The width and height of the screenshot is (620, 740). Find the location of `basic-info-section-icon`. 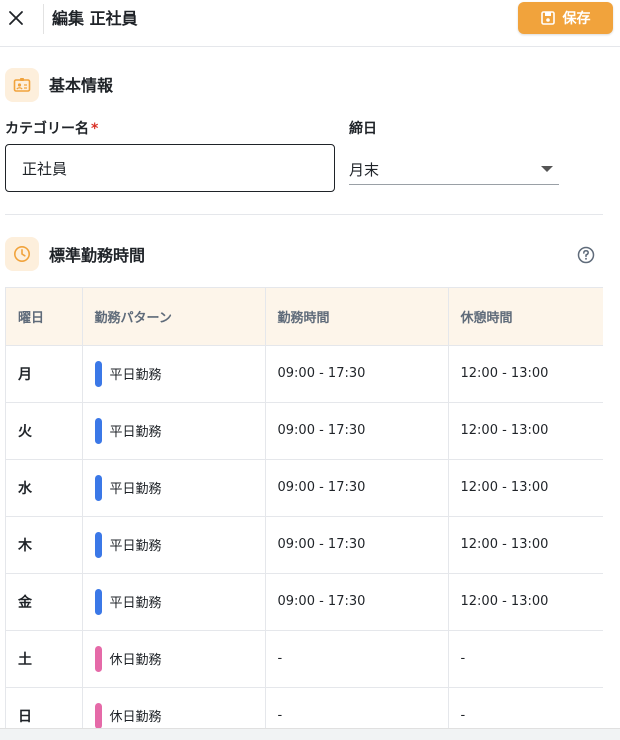

basic-info-section-icon is located at coordinates (22, 85).